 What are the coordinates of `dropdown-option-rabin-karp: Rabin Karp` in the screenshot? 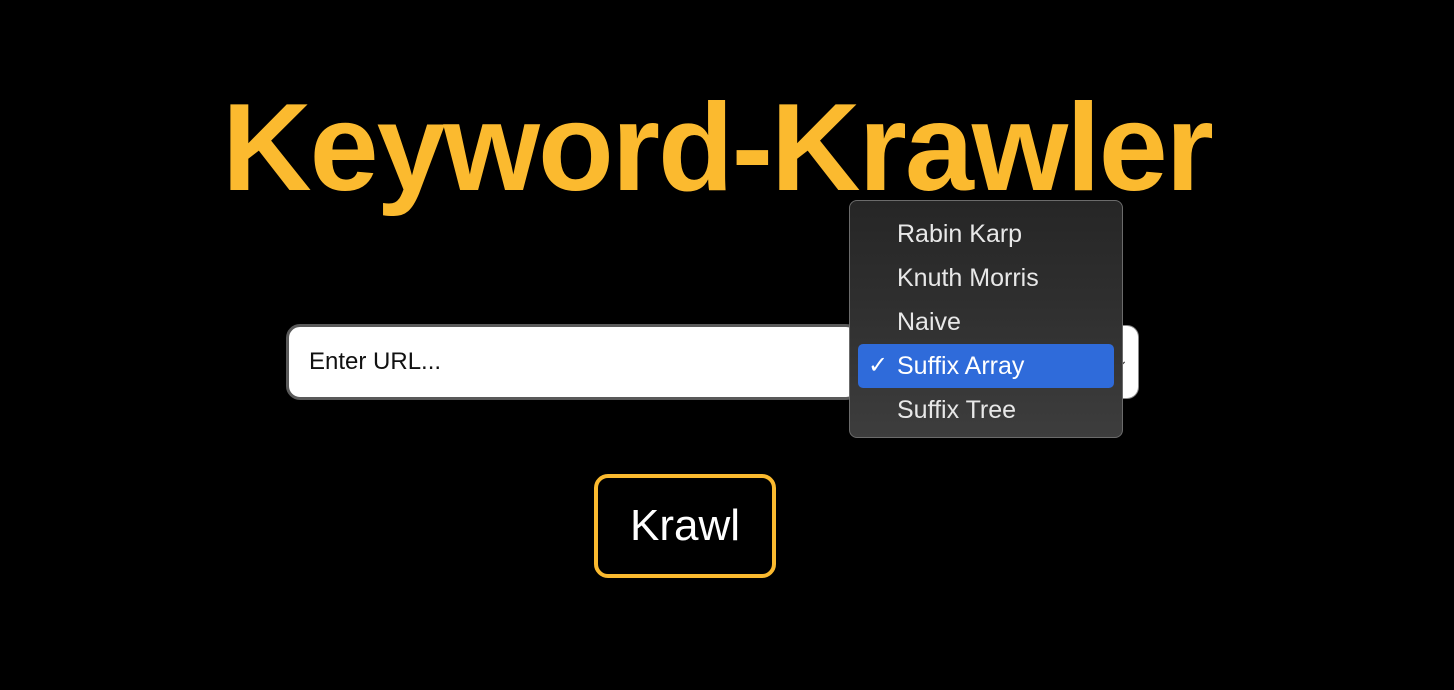 It's located at (986, 234).